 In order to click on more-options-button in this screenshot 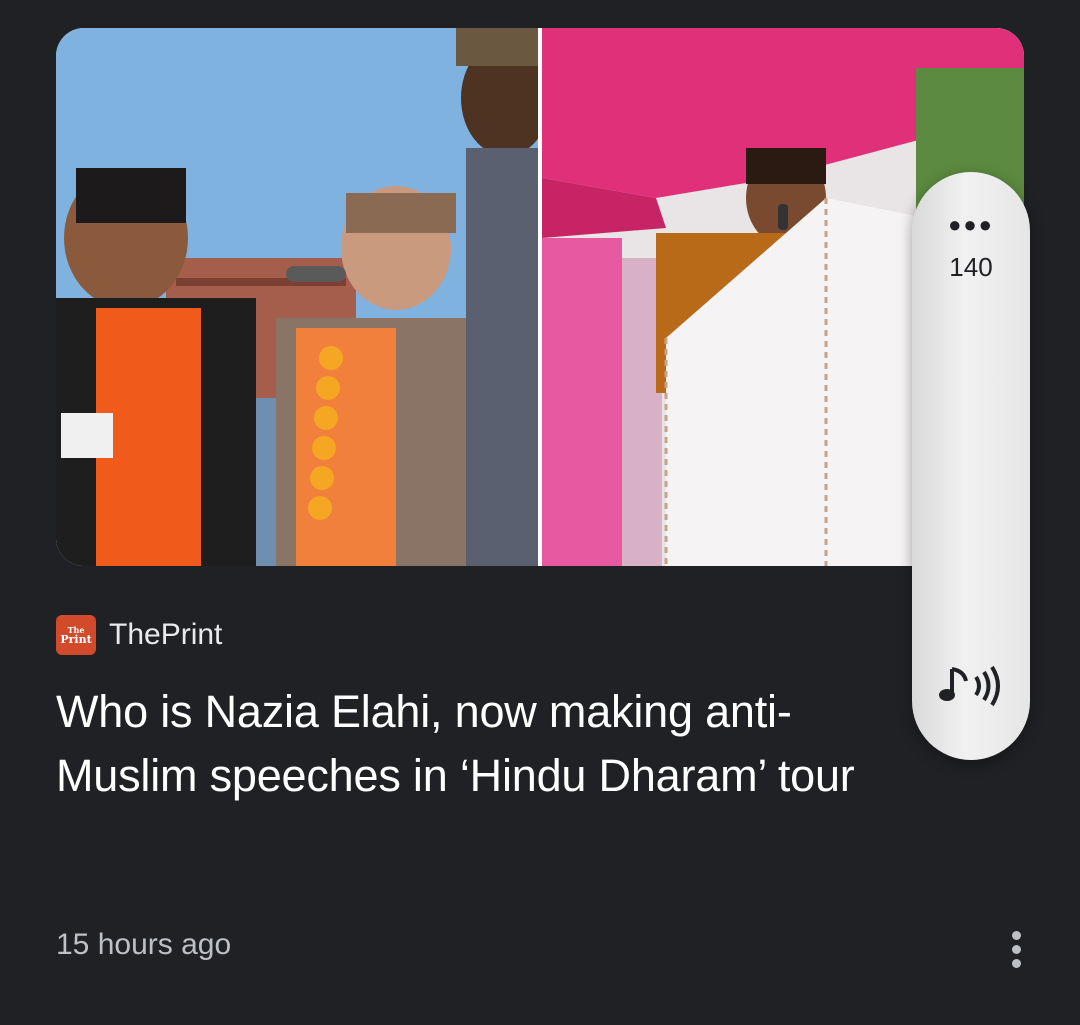, I will do `click(1016, 949)`.